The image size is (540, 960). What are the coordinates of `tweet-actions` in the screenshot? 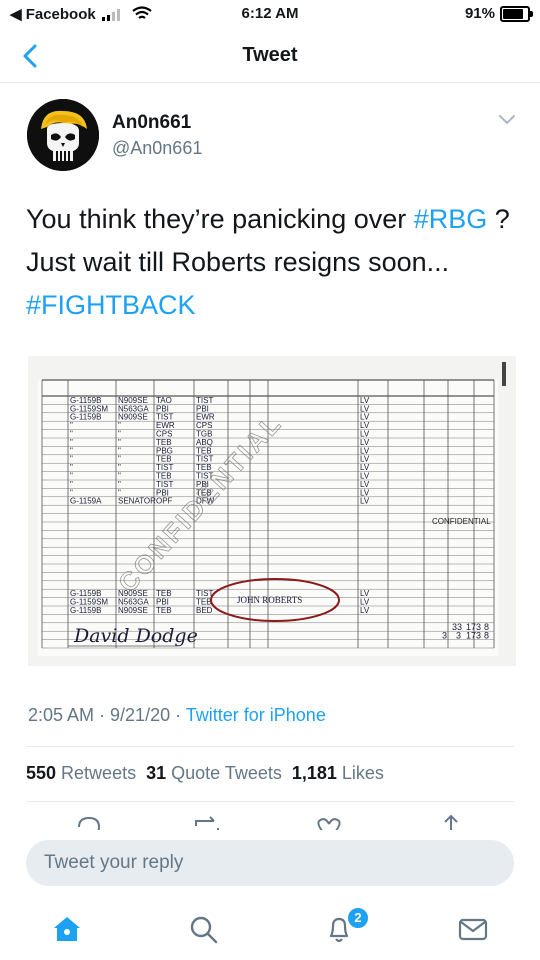 It's located at (270, 821).